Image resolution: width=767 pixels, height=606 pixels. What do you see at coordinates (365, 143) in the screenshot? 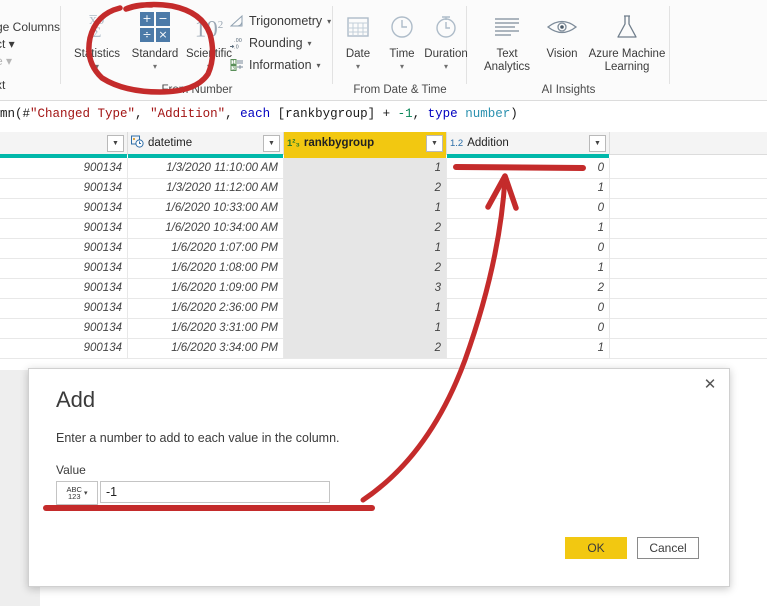
I see `column-header-rankbygroup: 1²₃ rankbygroup ▼` at bounding box center [365, 143].